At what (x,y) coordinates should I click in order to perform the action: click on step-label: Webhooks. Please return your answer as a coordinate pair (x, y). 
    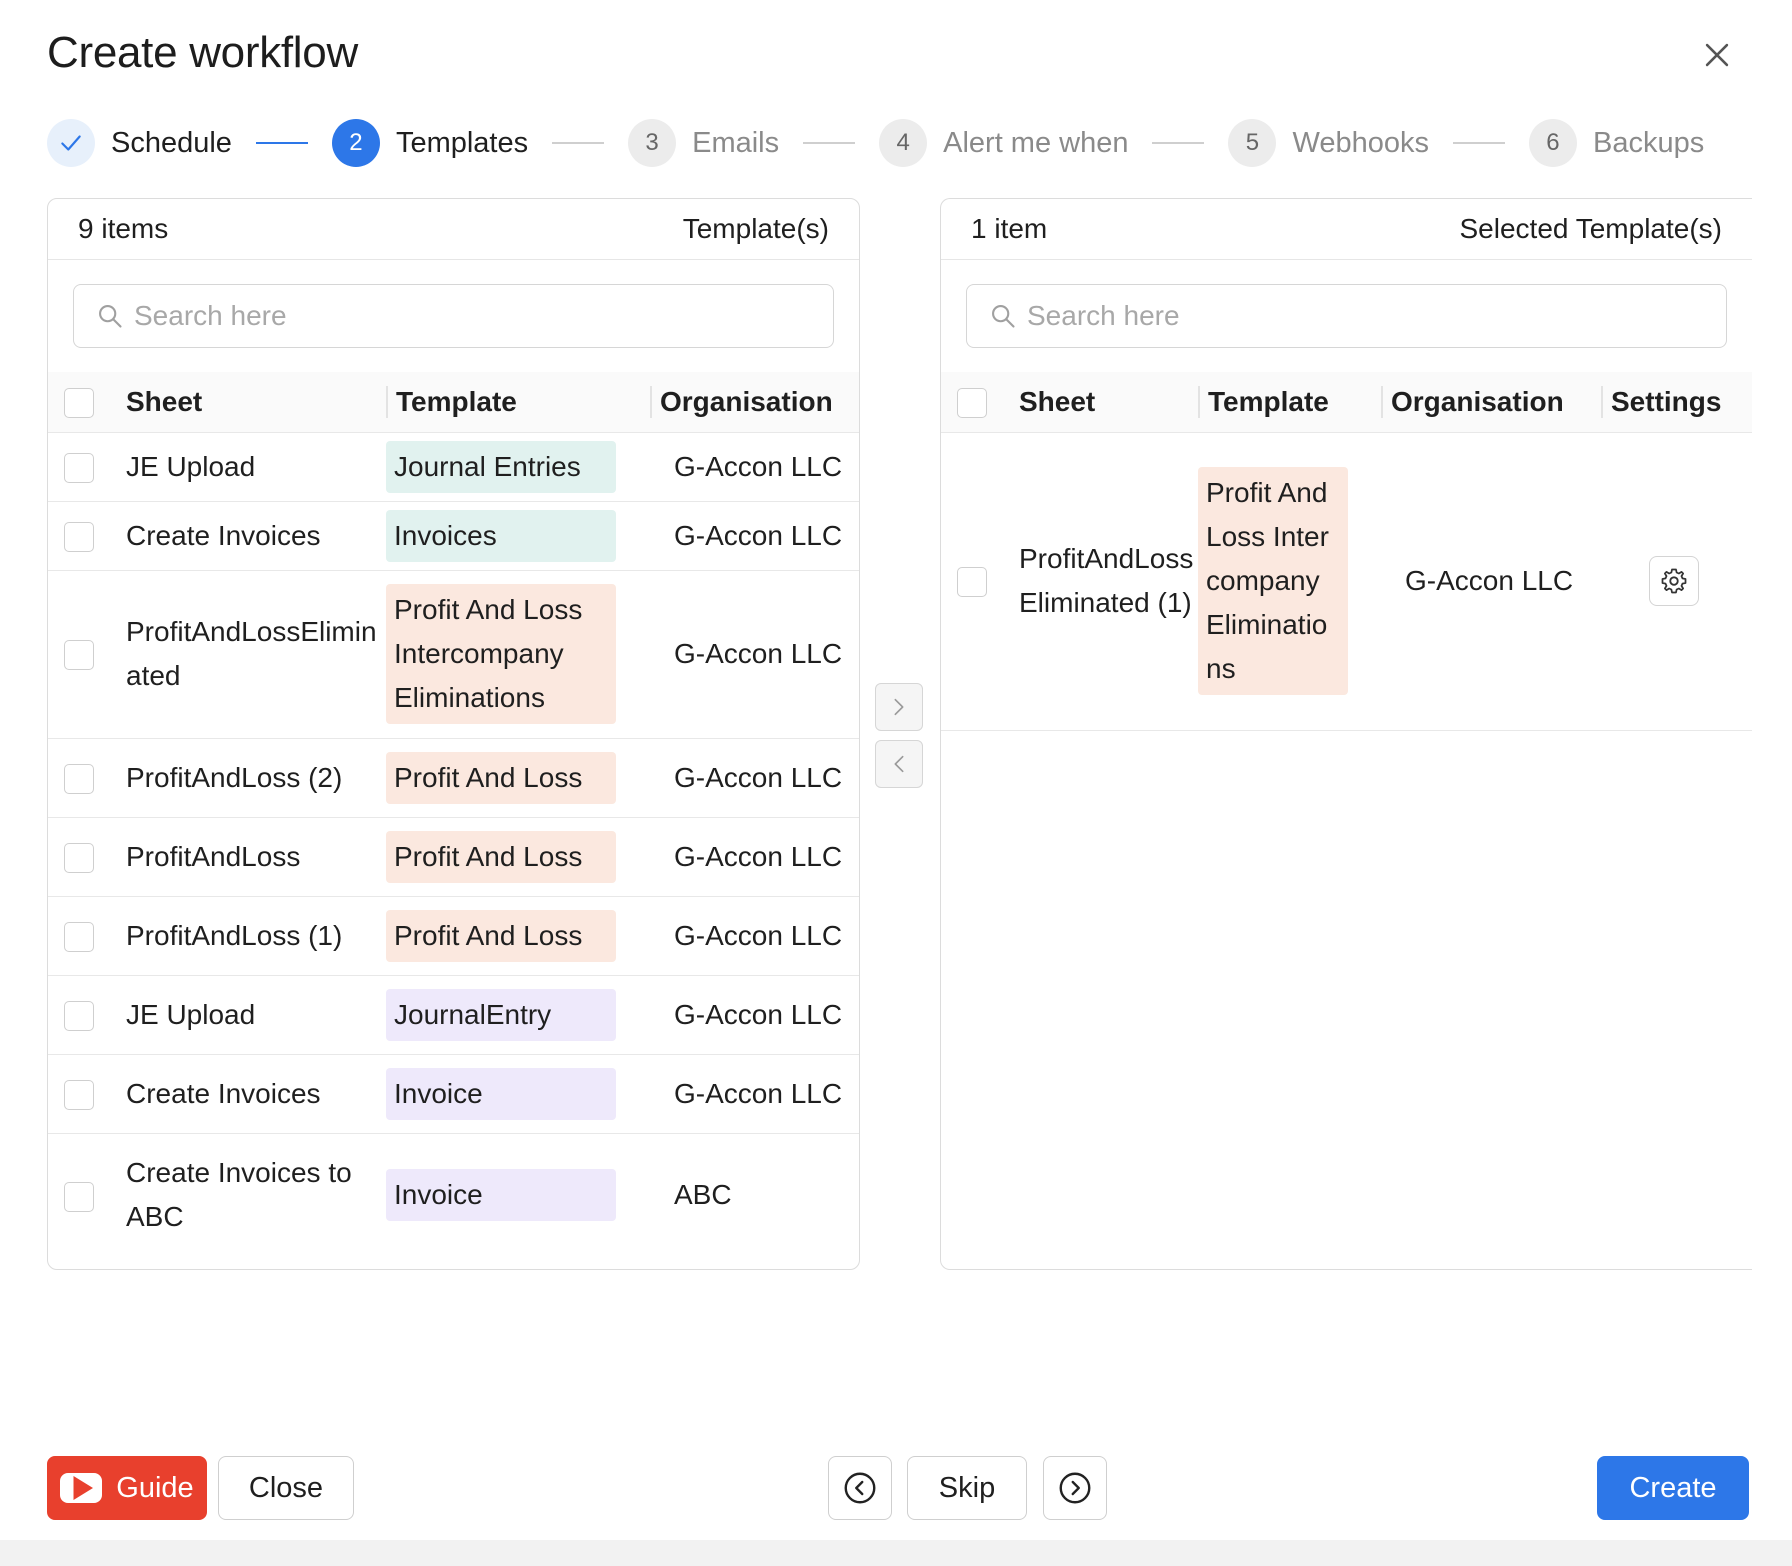
    Looking at the image, I should click on (1360, 142).